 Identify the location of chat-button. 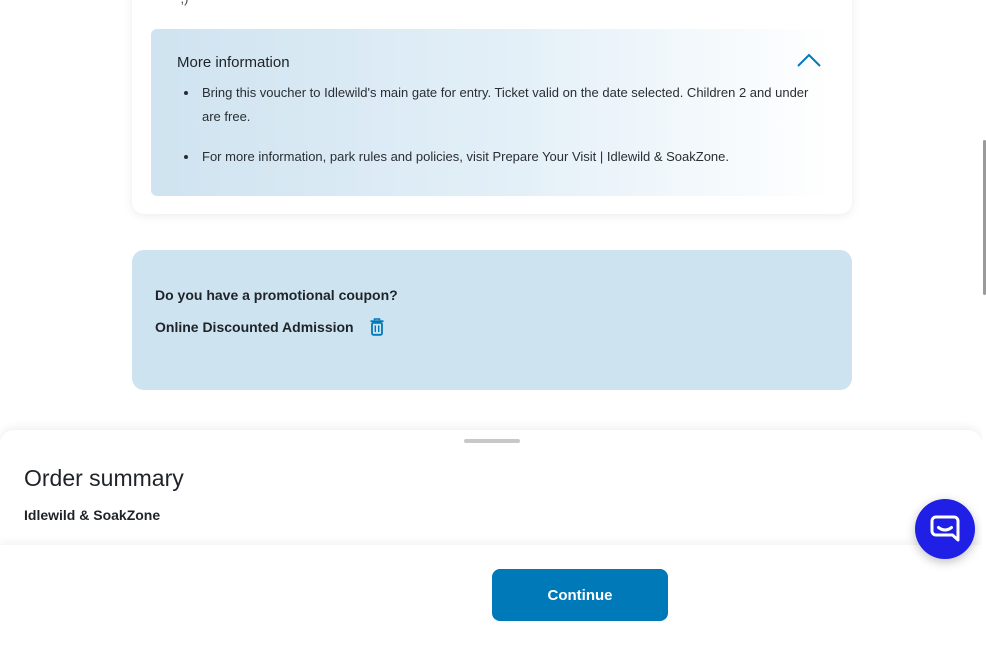
(945, 529).